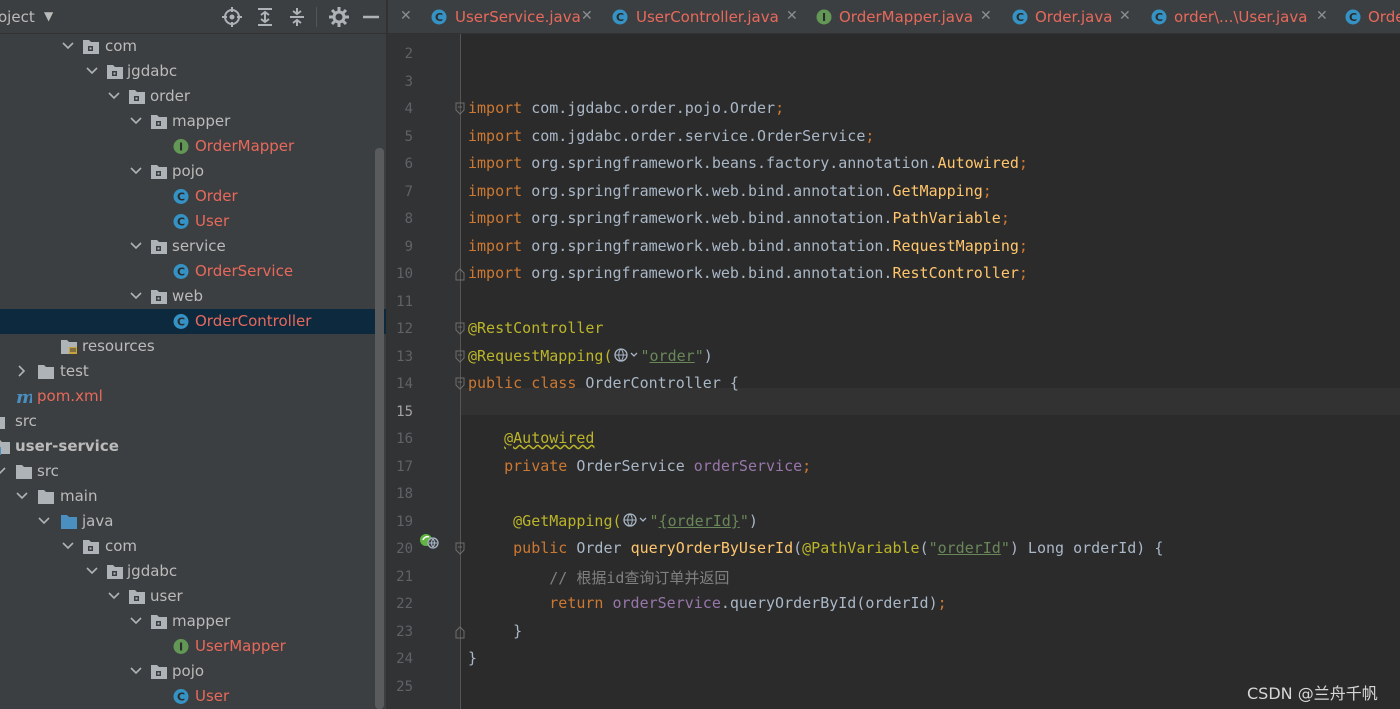 The image size is (1400, 709). What do you see at coordinates (603, 383) in the screenshot?
I see `code-line: public class OrderController {` at bounding box center [603, 383].